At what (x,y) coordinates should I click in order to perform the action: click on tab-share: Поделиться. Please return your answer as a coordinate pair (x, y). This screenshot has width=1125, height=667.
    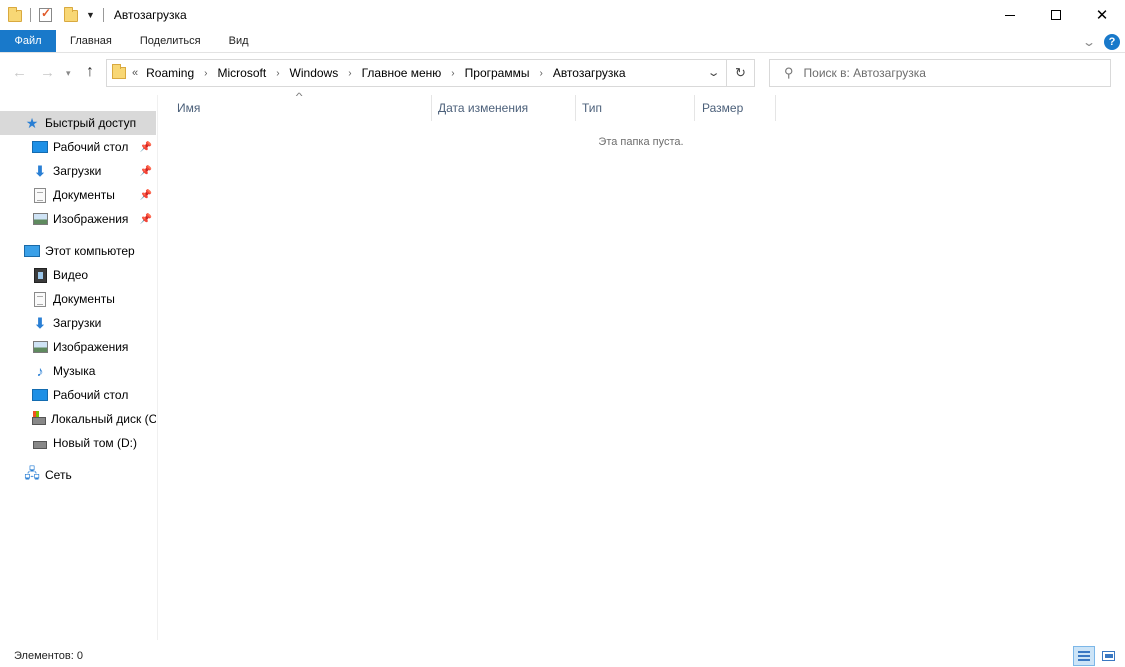
    Looking at the image, I should click on (170, 41).